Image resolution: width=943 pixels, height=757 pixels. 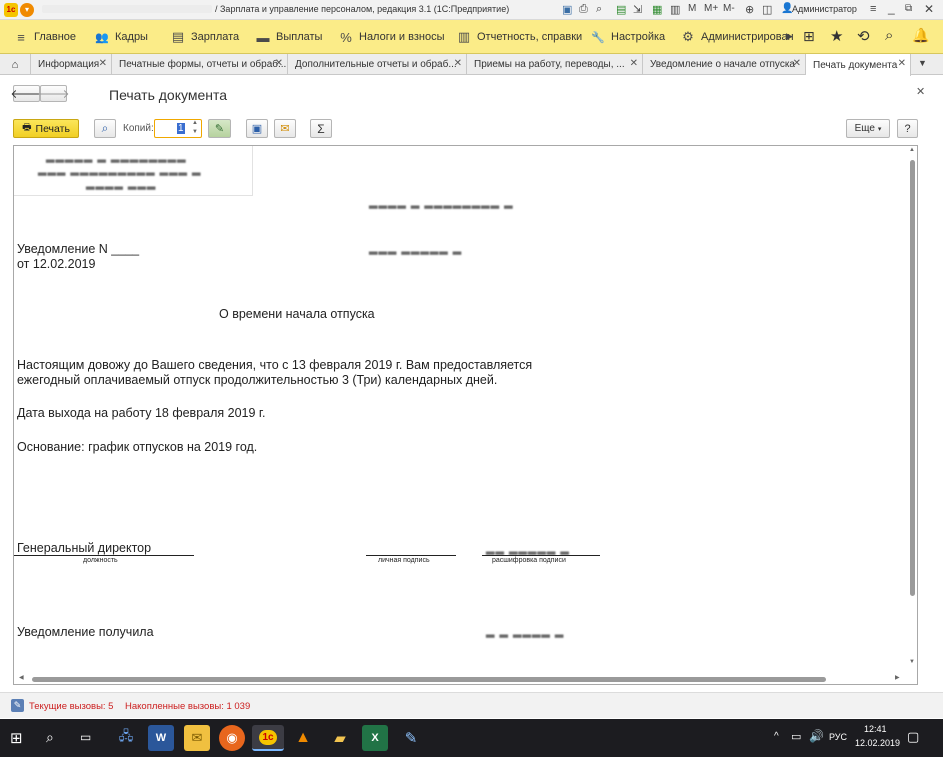 I want to click on menu-zarplata: ▤ Зарплата, so click(x=205, y=37).